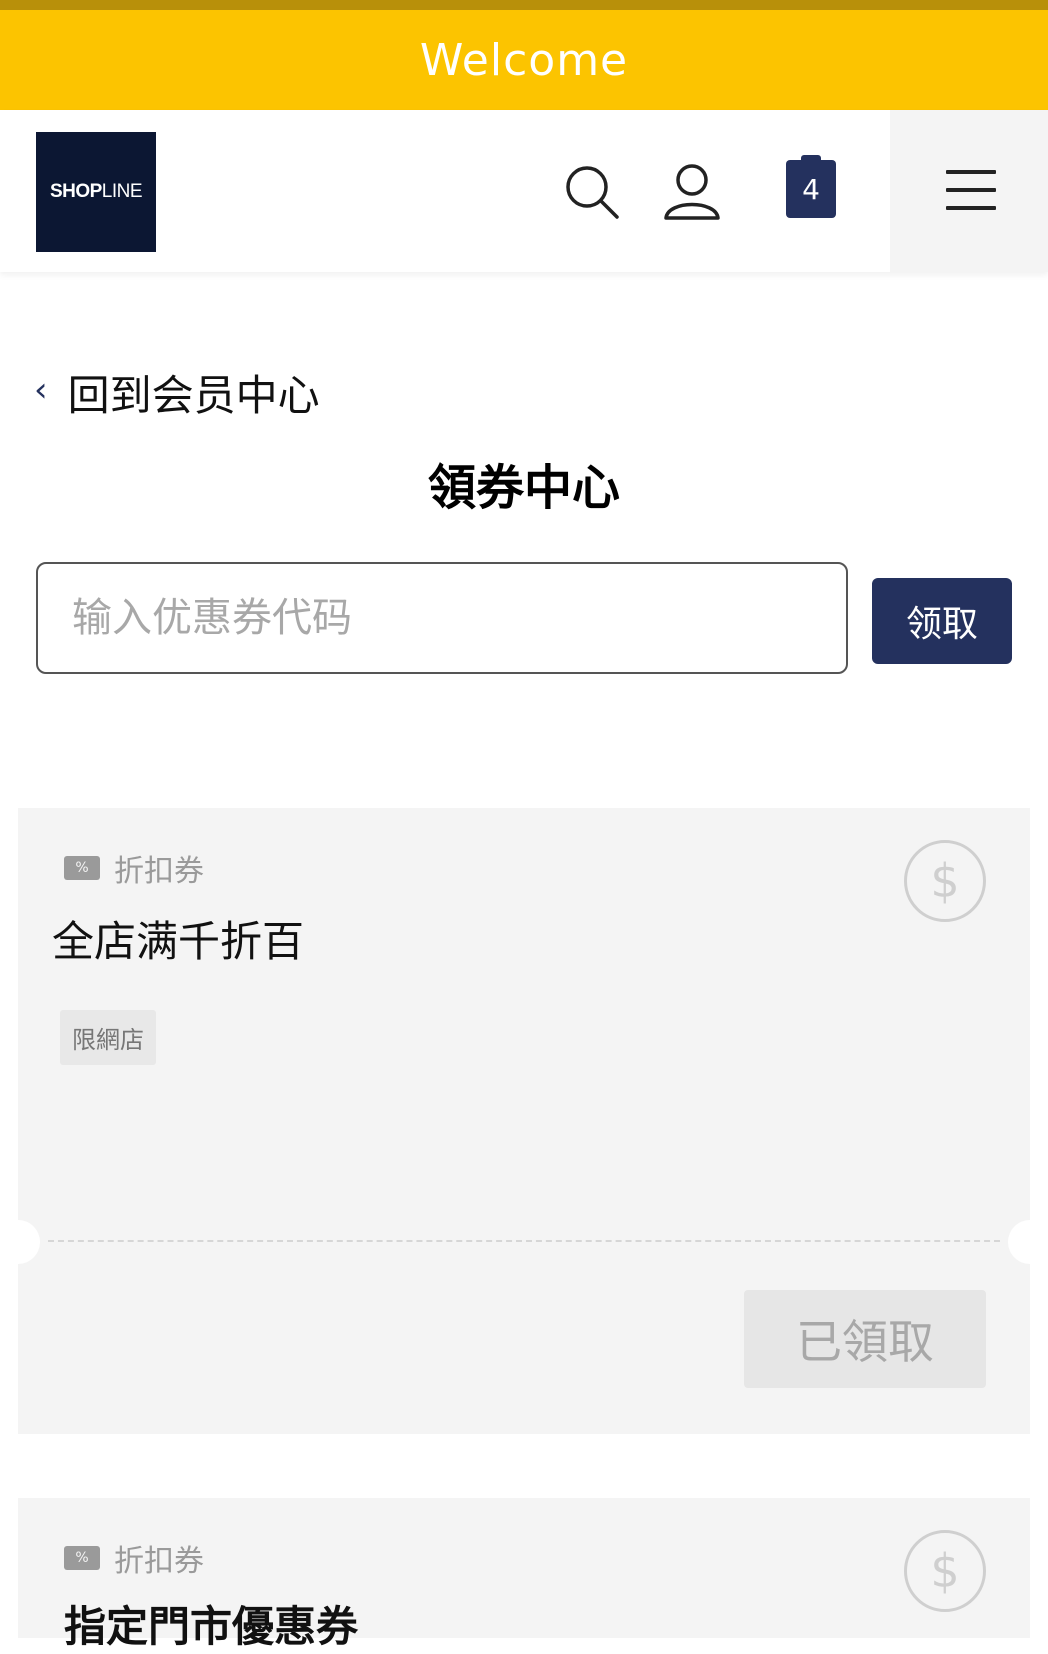 The height and width of the screenshot is (1654, 1048). What do you see at coordinates (692, 192) in the screenshot?
I see `user-icon` at bounding box center [692, 192].